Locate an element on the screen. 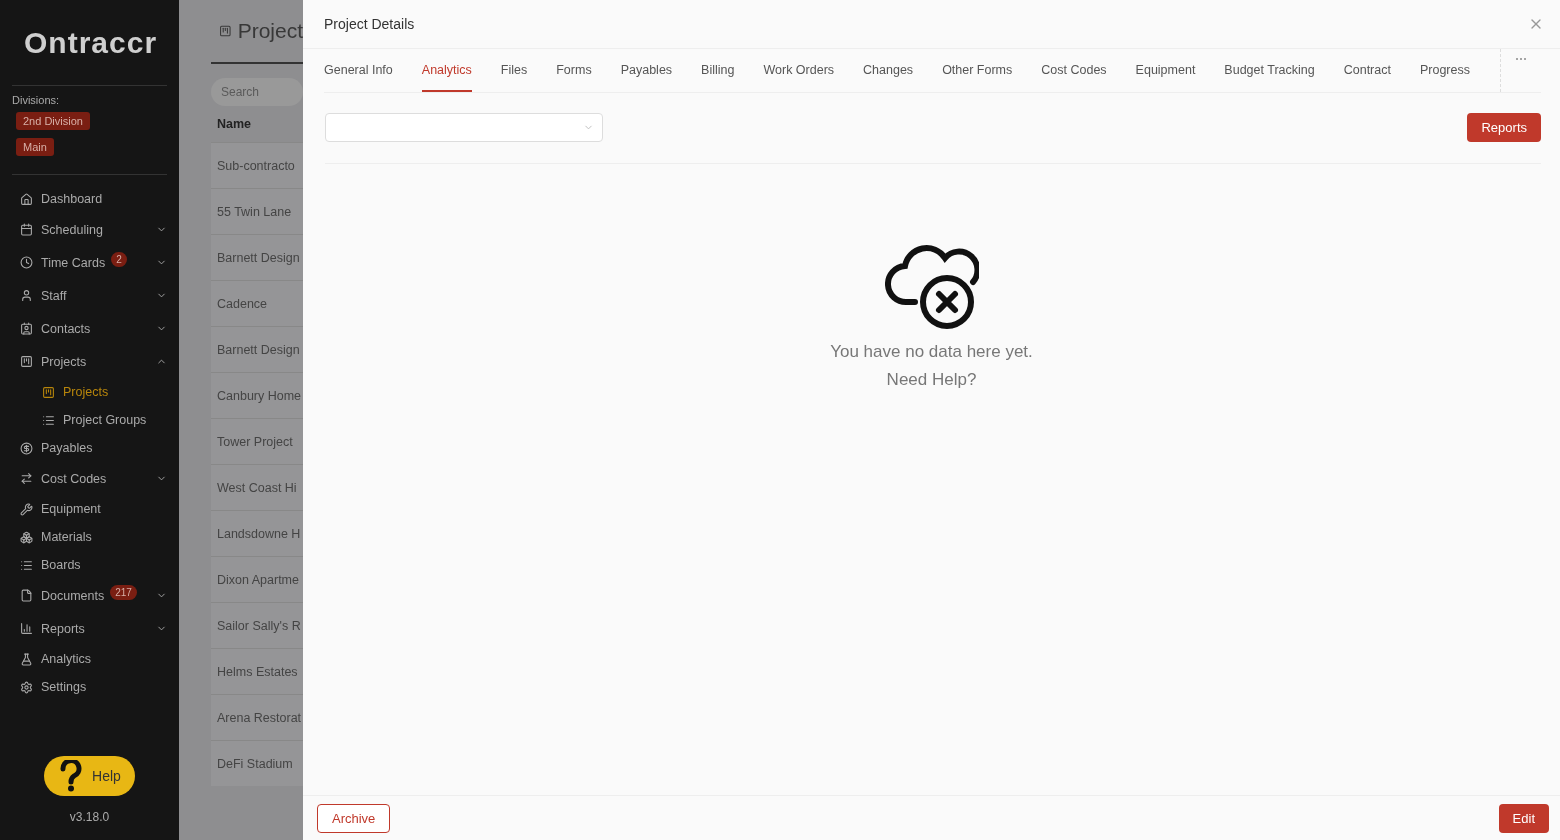 The width and height of the screenshot is (1560, 840). select-field is located at coordinates (464, 127).